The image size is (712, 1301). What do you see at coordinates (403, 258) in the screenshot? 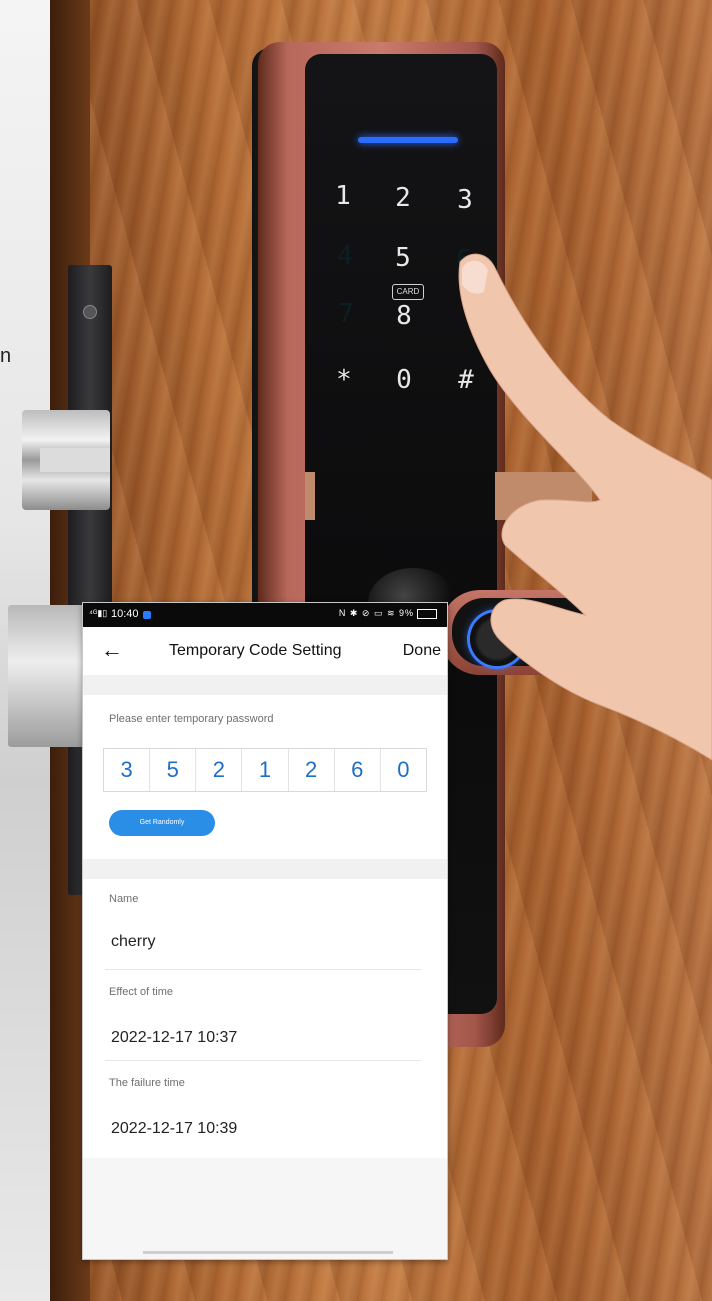
I see `keypad-key-5: 5` at bounding box center [403, 258].